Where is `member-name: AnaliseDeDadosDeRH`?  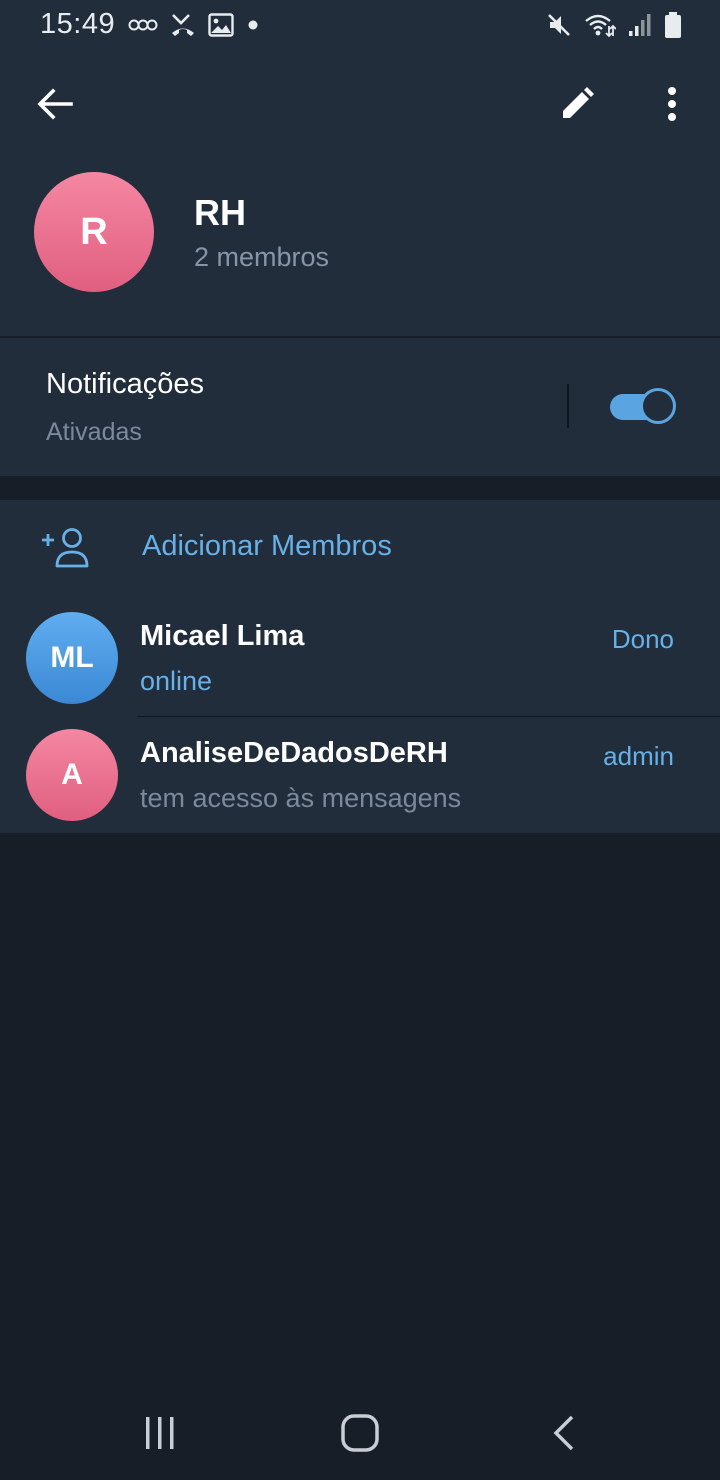
member-name: AnaliseDeDadosDeRH is located at coordinates (294, 753).